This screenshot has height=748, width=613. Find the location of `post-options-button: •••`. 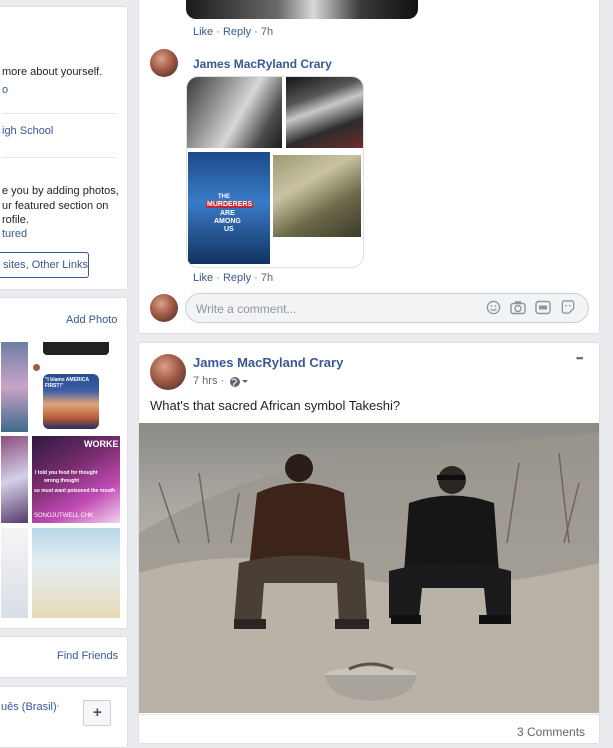

post-options-button: ••• is located at coordinates (580, 358).